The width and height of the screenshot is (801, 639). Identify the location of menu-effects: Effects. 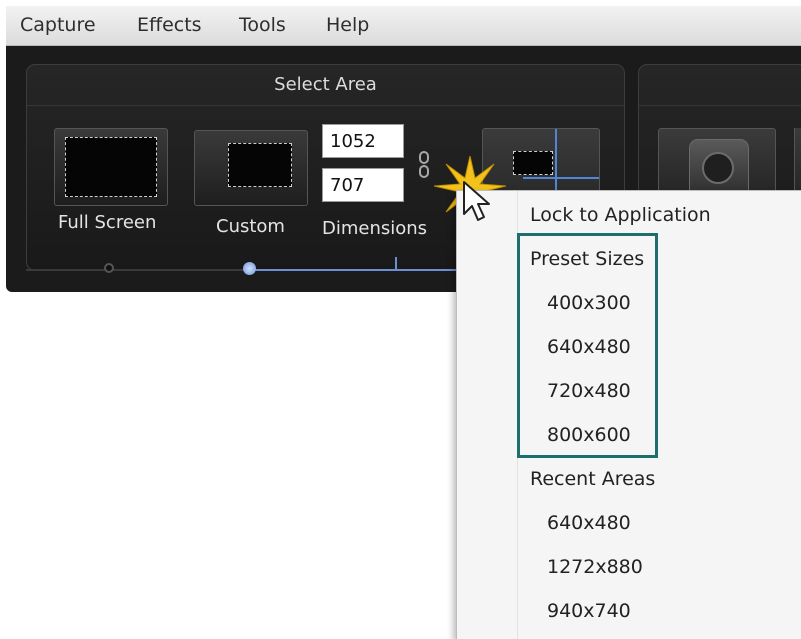
(169, 25).